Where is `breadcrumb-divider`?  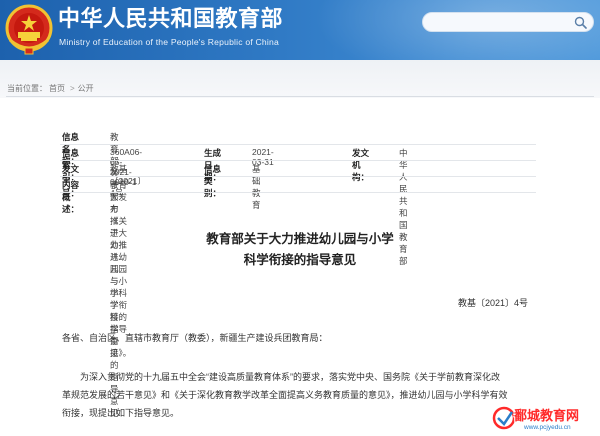
breadcrumb-divider is located at coordinates (300, 96).